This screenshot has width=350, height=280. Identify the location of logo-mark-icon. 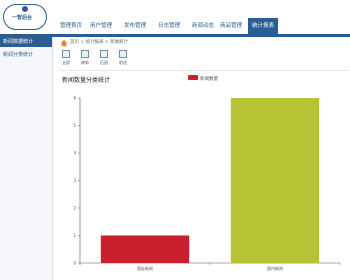
(25, 9).